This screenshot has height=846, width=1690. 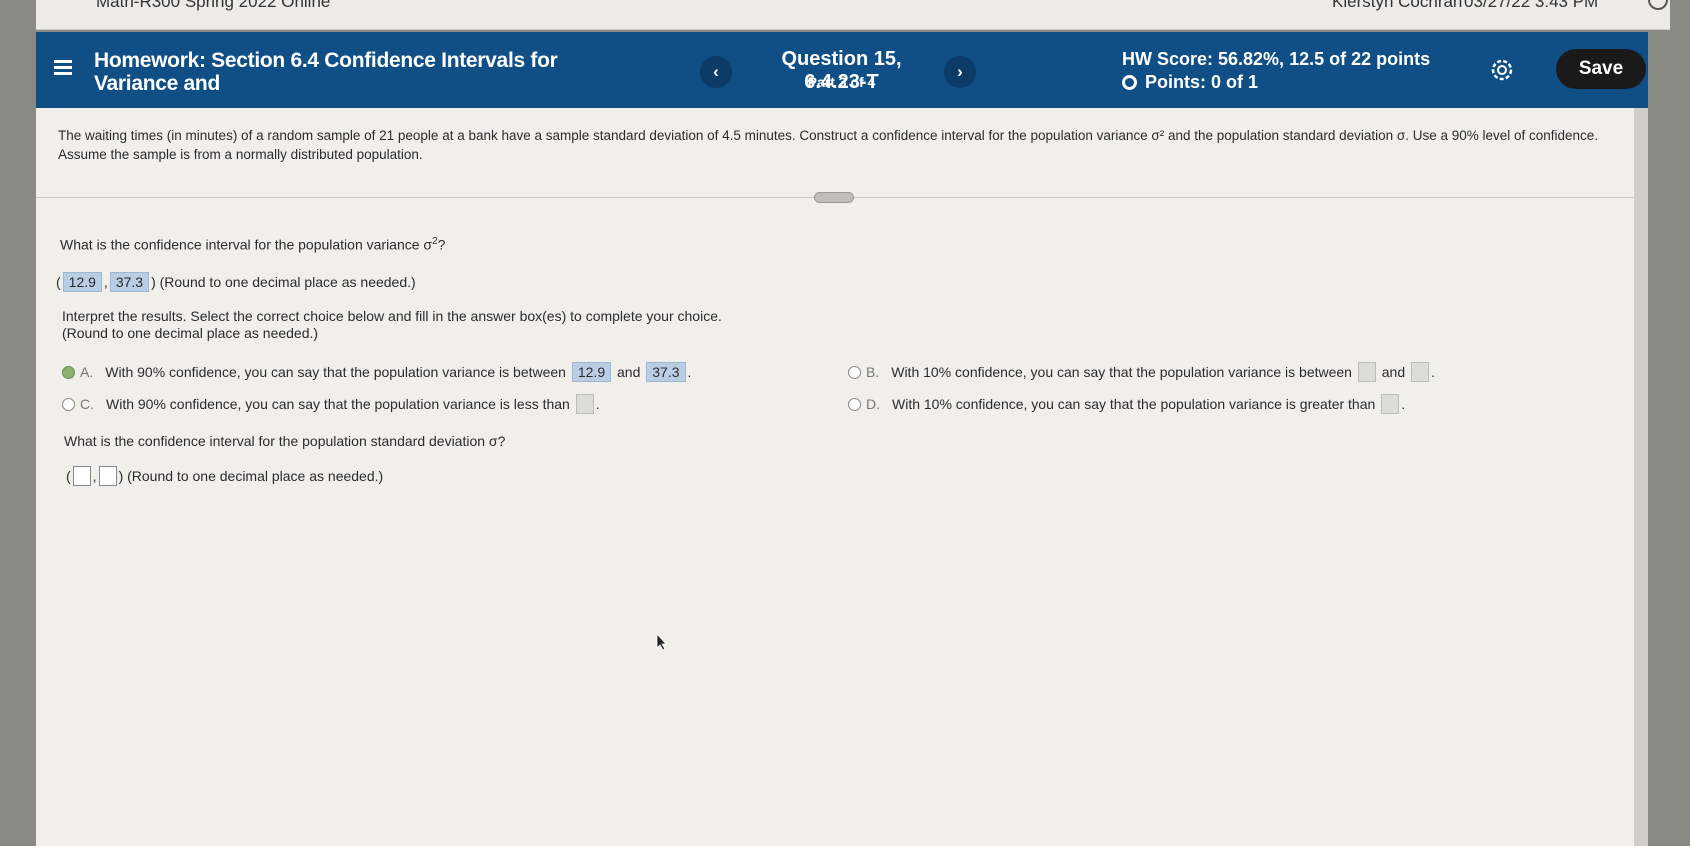 I want to click on choice-a-letter: A., so click(x=87, y=372).